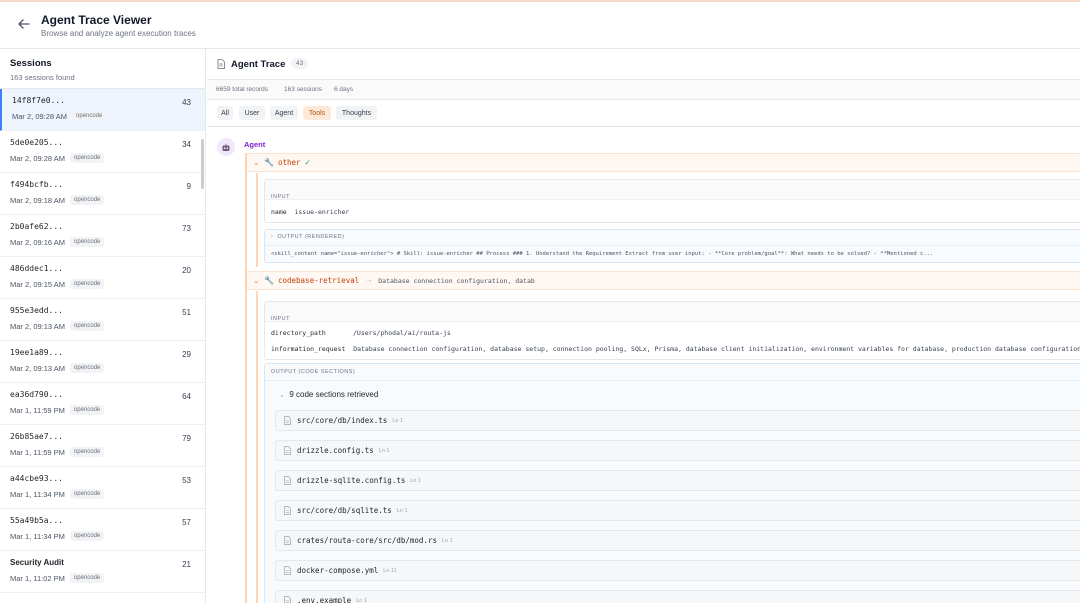 This screenshot has width=1080, height=603. I want to click on stat-records: 6659 total records, so click(242, 89).